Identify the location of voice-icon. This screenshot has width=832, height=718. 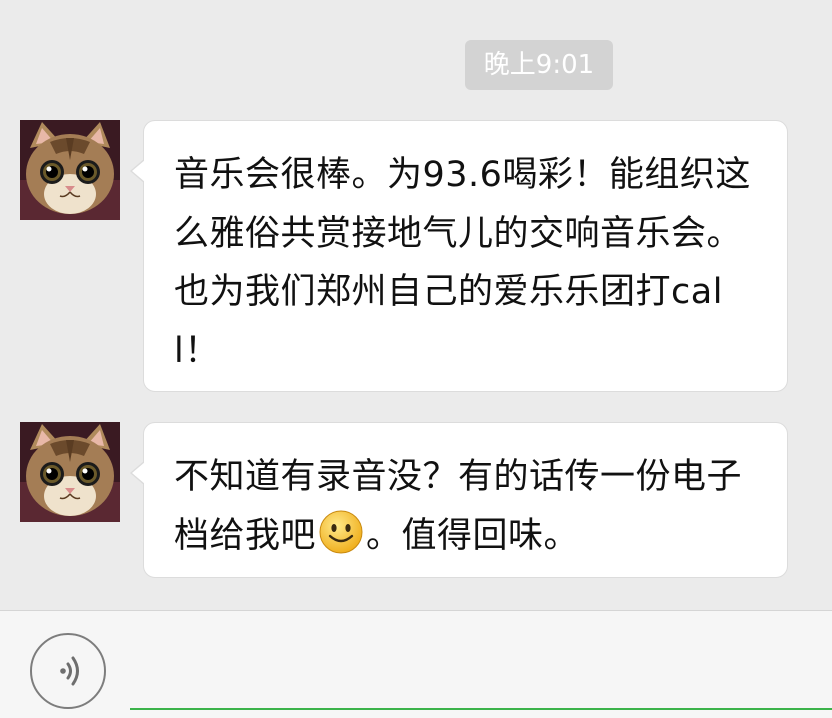
(69, 671).